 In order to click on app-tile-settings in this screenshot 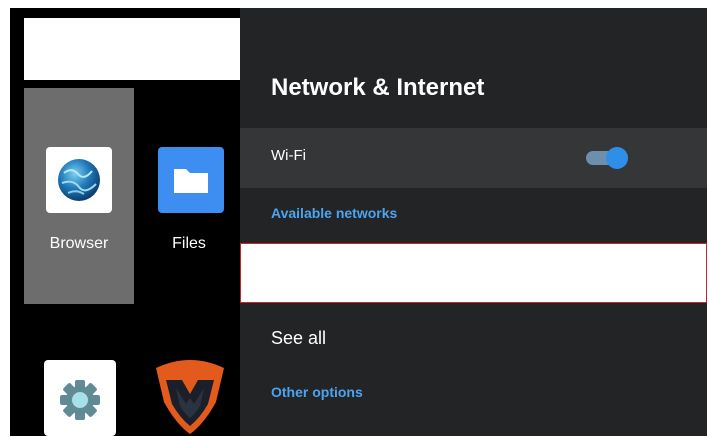, I will do `click(79, 392)`.